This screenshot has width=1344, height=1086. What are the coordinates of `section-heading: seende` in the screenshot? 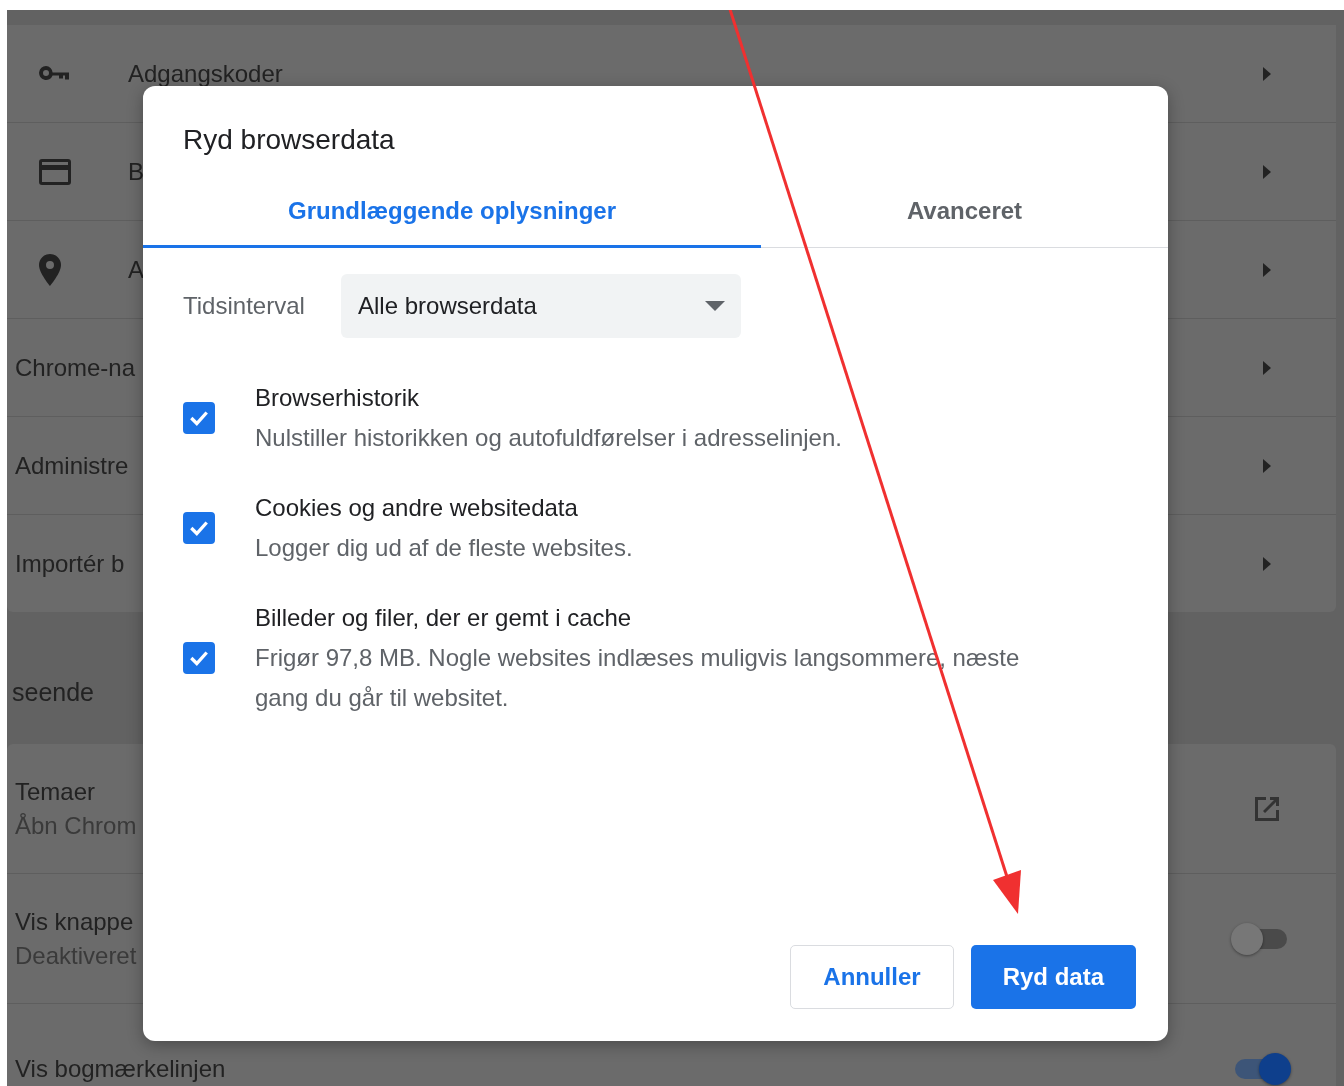 It's located at (53, 692).